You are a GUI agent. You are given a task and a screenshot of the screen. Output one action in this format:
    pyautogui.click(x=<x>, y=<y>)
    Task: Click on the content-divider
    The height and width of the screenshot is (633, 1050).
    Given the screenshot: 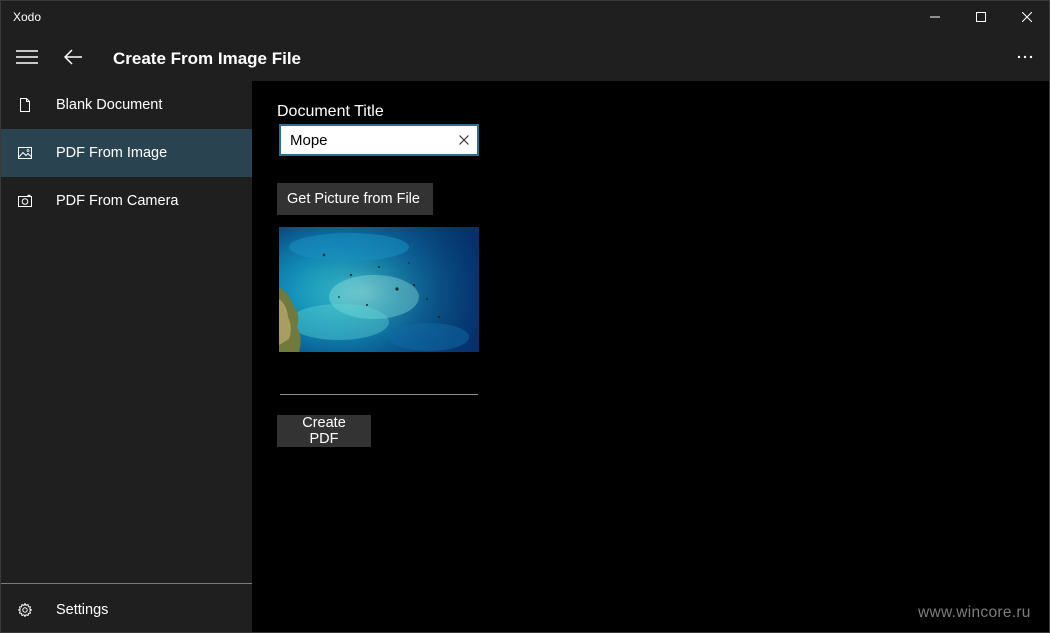 What is the action you would take?
    pyautogui.click(x=379, y=394)
    